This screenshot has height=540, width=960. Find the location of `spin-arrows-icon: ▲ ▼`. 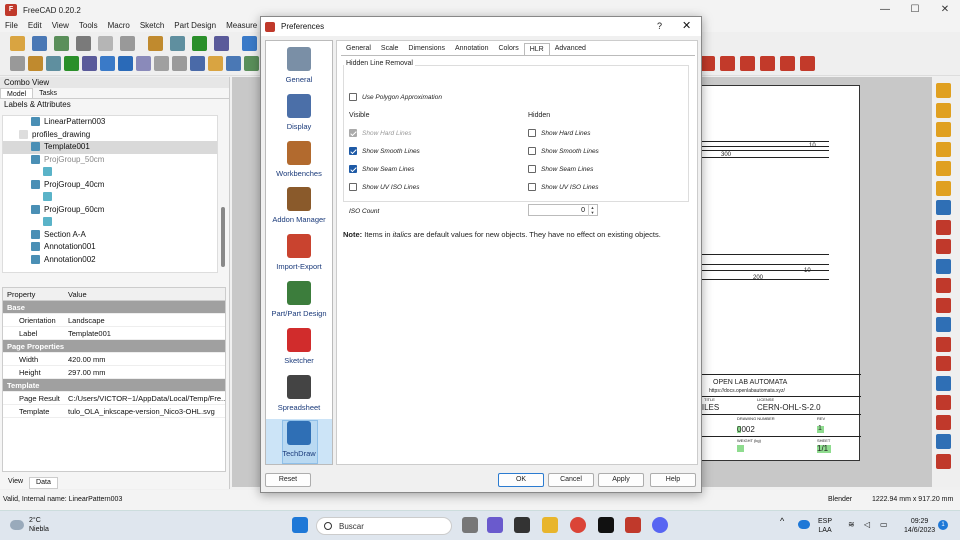

spin-arrows-icon: ▲ ▼ is located at coordinates (592, 210).